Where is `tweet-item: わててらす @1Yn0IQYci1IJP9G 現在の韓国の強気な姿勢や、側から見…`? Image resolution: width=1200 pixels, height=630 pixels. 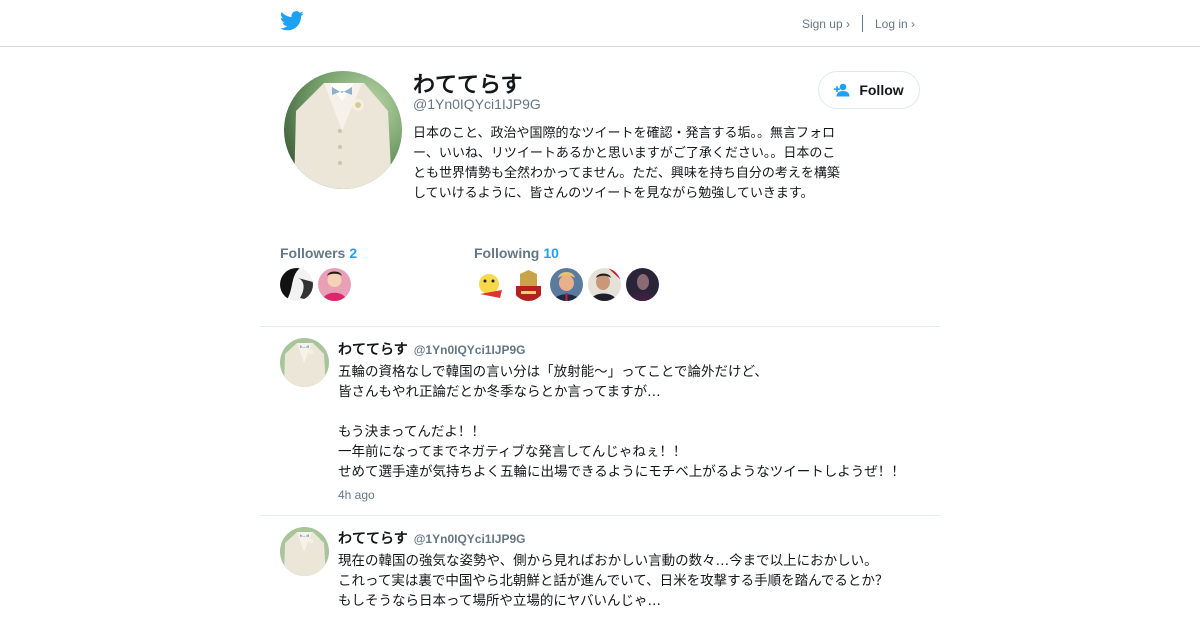
tweet-item: わててらす @1Yn0IQYci1IJP9G 現在の韓国の強気な姿勢や、側から見… is located at coordinates (600, 573).